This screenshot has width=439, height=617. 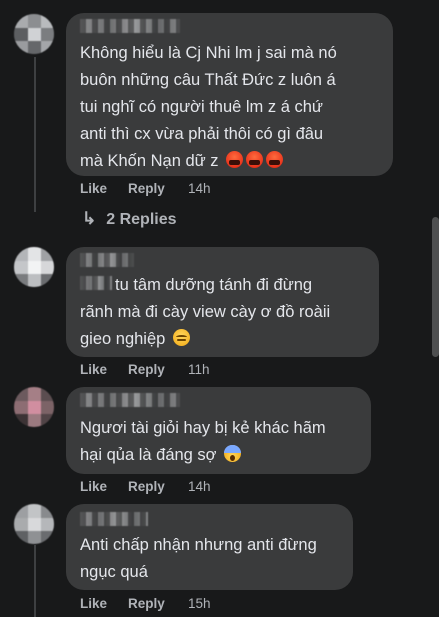 What do you see at coordinates (208, 53) in the screenshot?
I see `comment-line: Không hiểu là Cj Nhi lm j sai mà nó` at bounding box center [208, 53].